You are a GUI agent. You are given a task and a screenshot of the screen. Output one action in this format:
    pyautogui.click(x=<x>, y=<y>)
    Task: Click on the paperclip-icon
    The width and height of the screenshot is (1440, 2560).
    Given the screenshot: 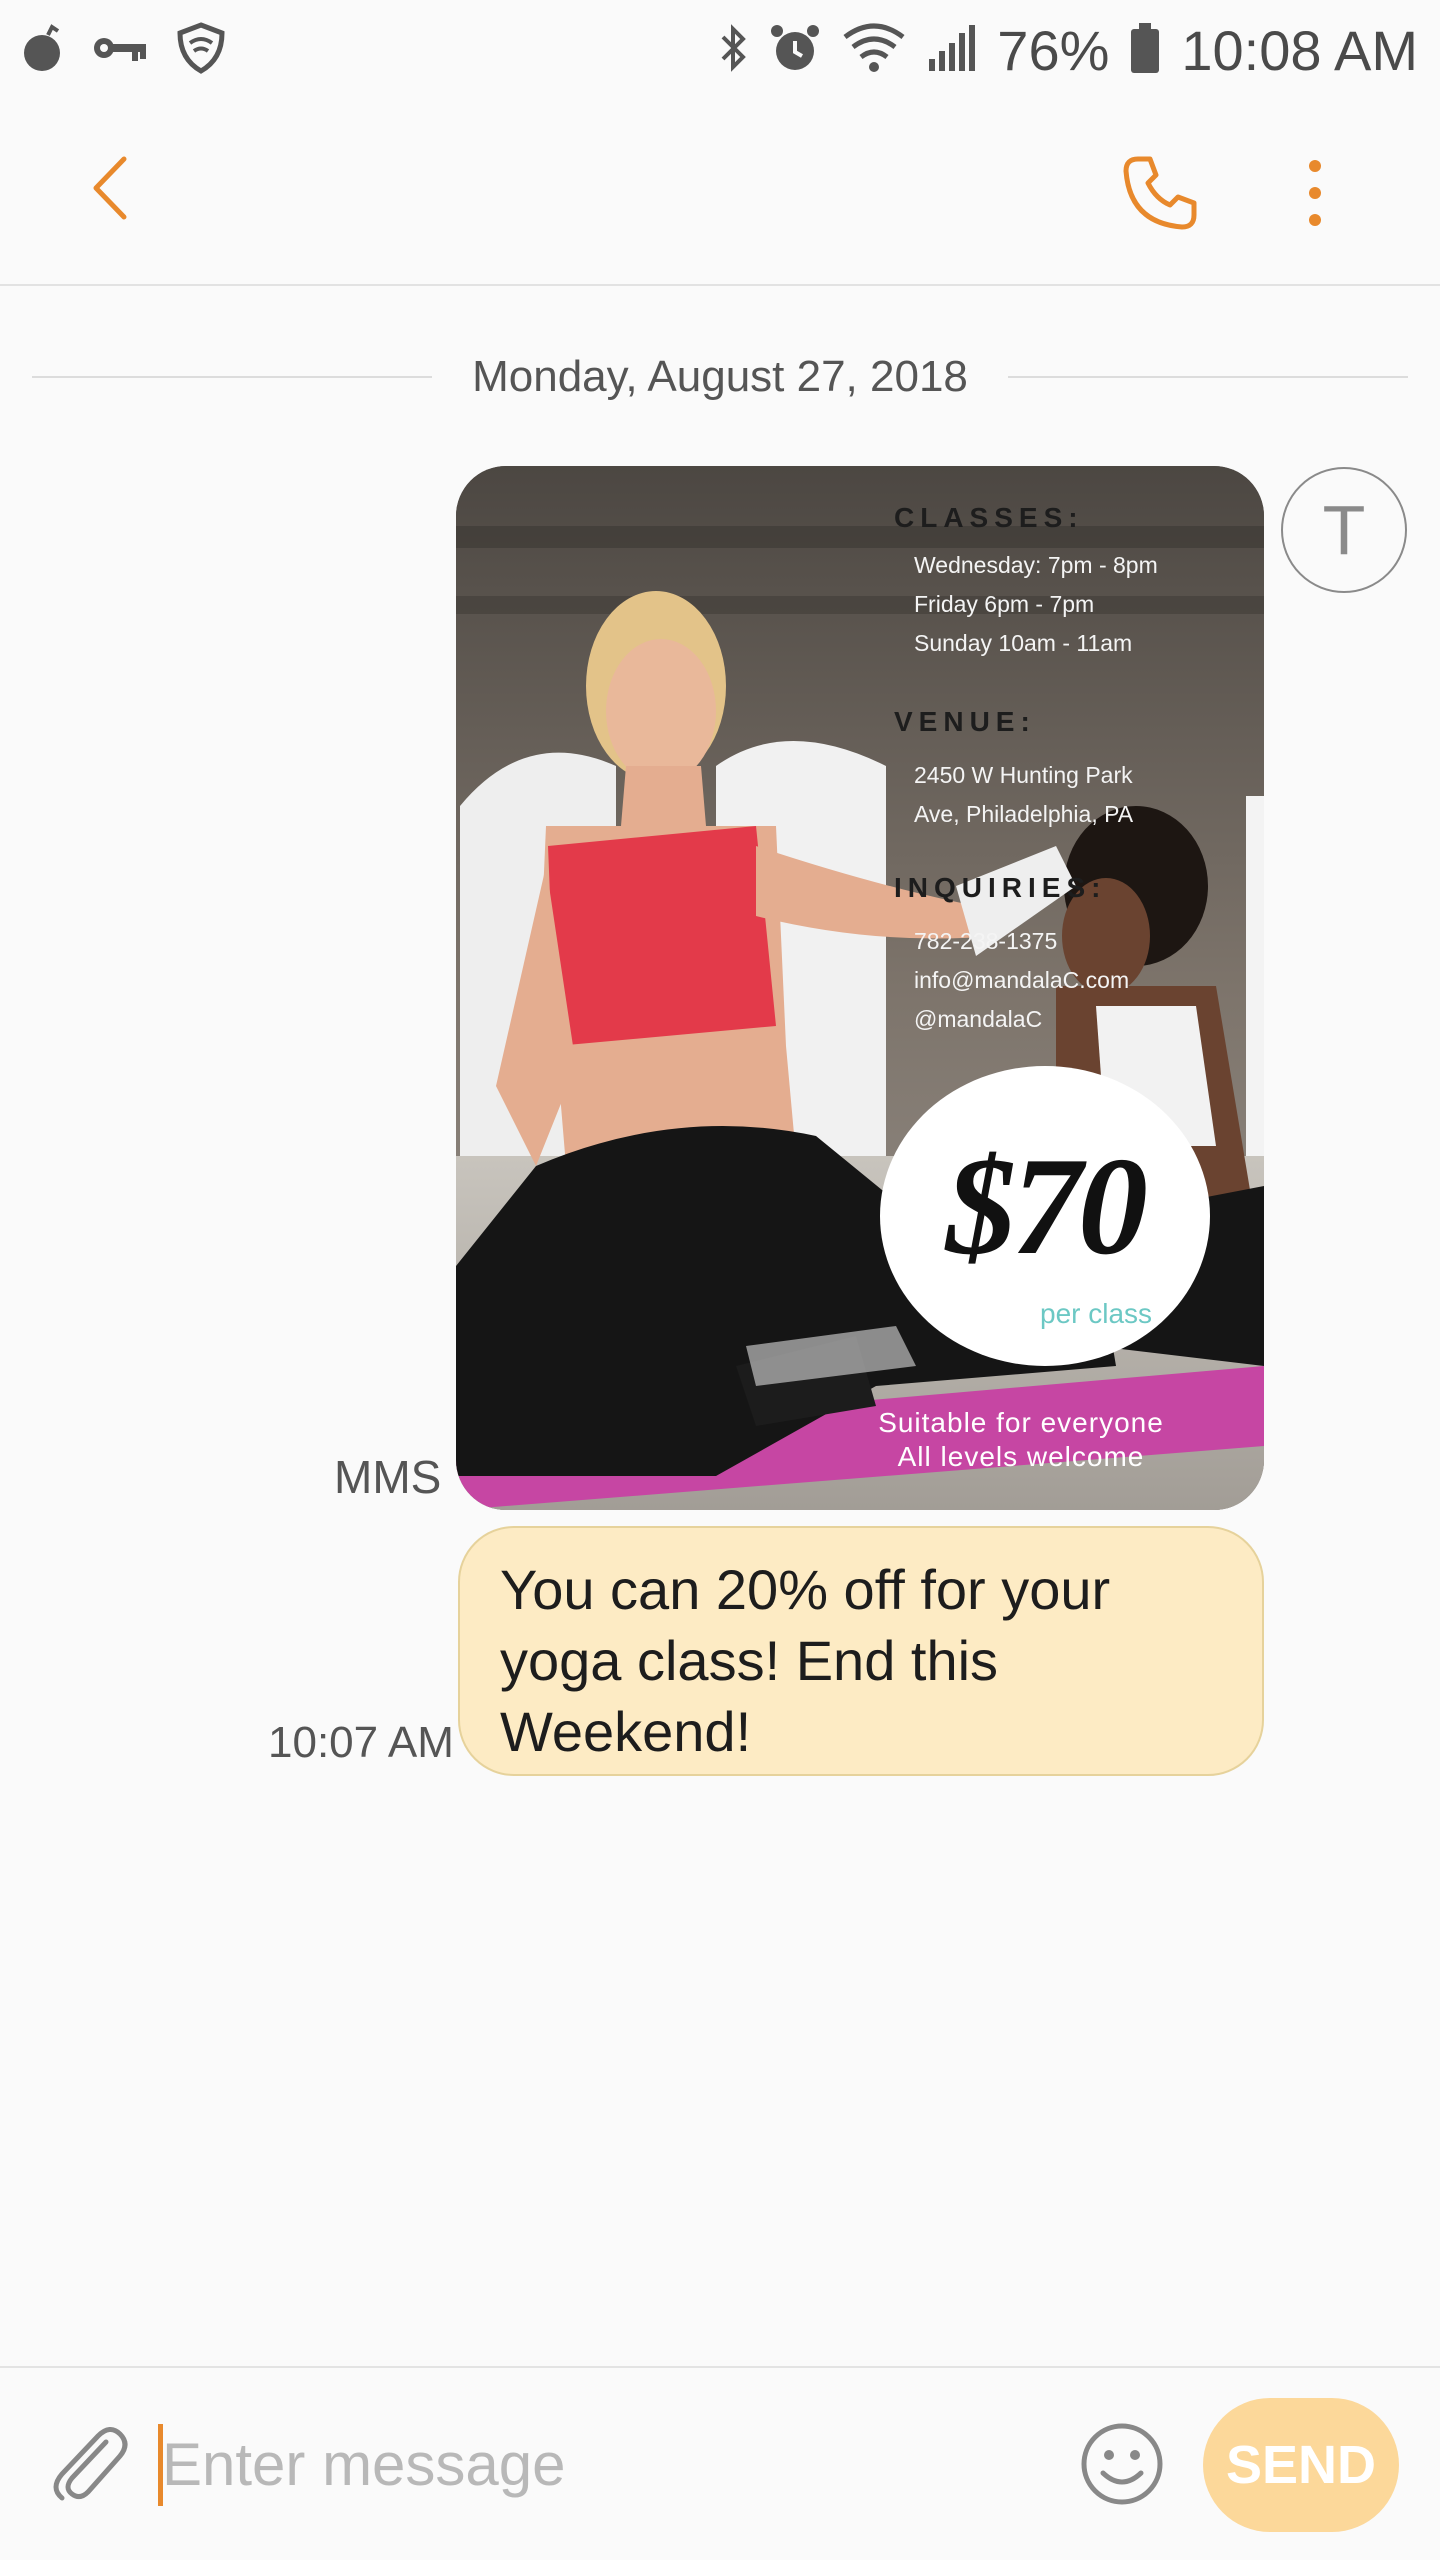 What is the action you would take?
    pyautogui.click(x=88, y=2466)
    